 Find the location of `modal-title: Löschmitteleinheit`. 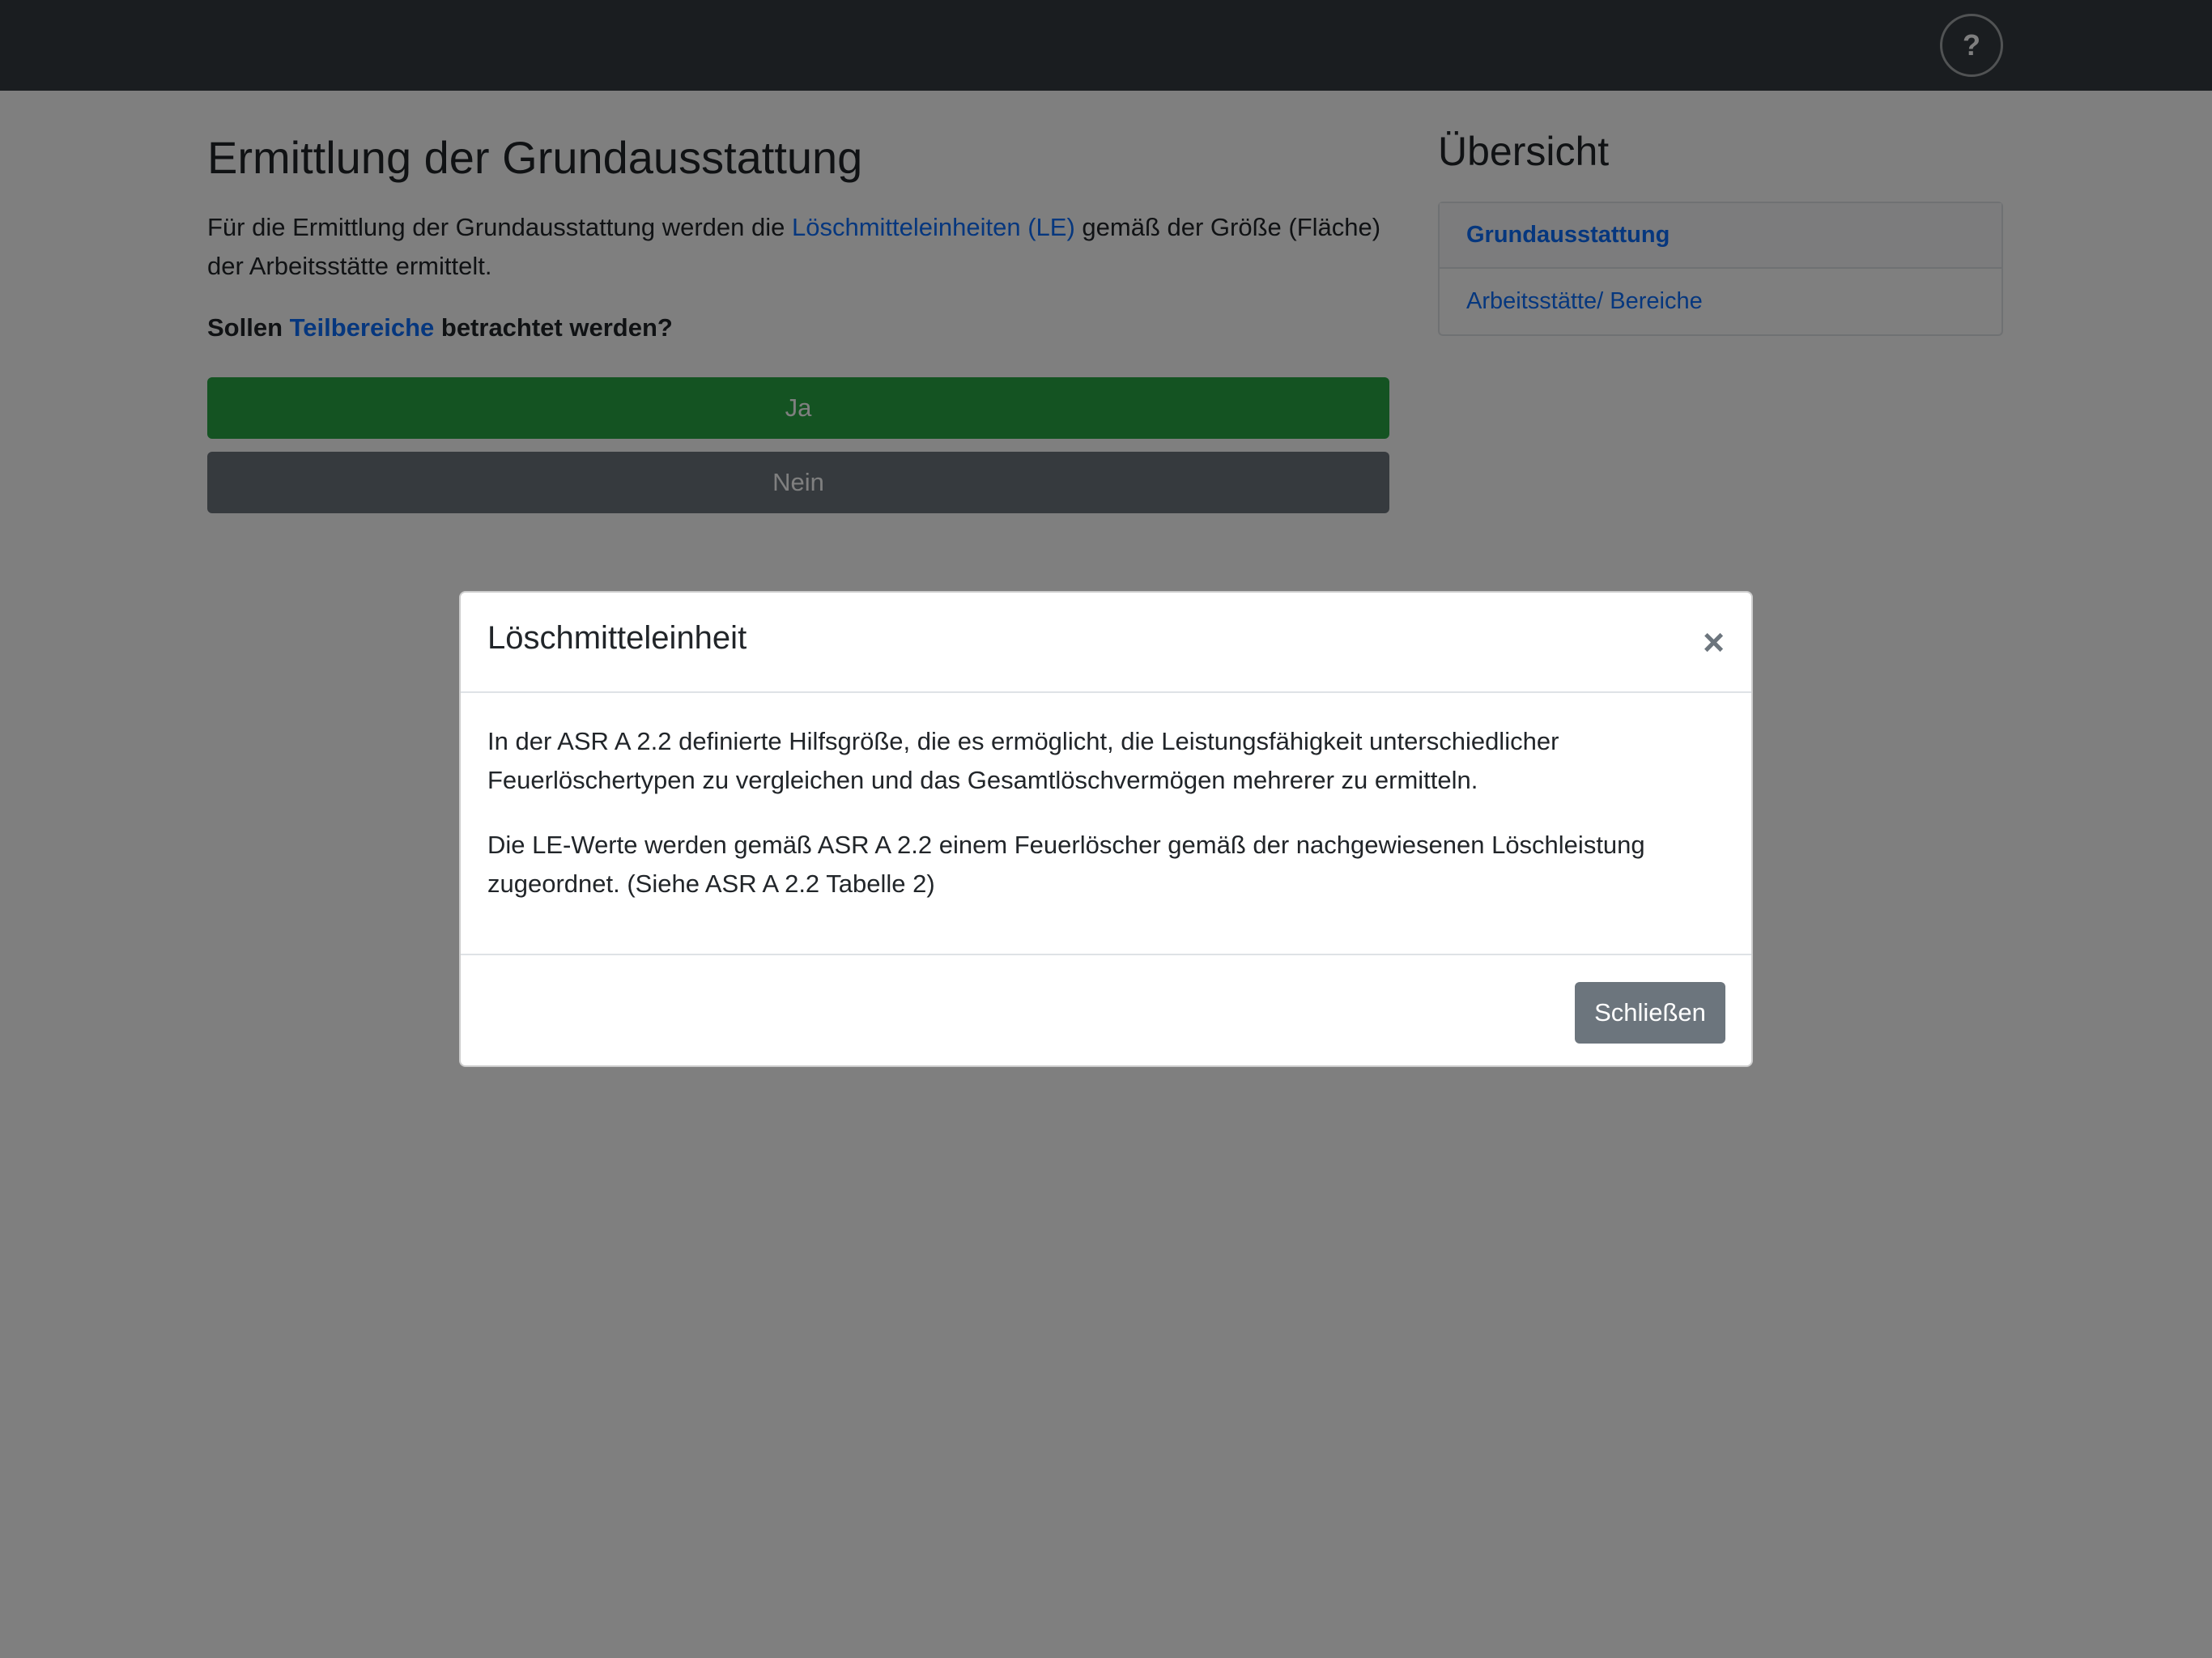

modal-title: Löschmitteleinheit is located at coordinates (617, 638).